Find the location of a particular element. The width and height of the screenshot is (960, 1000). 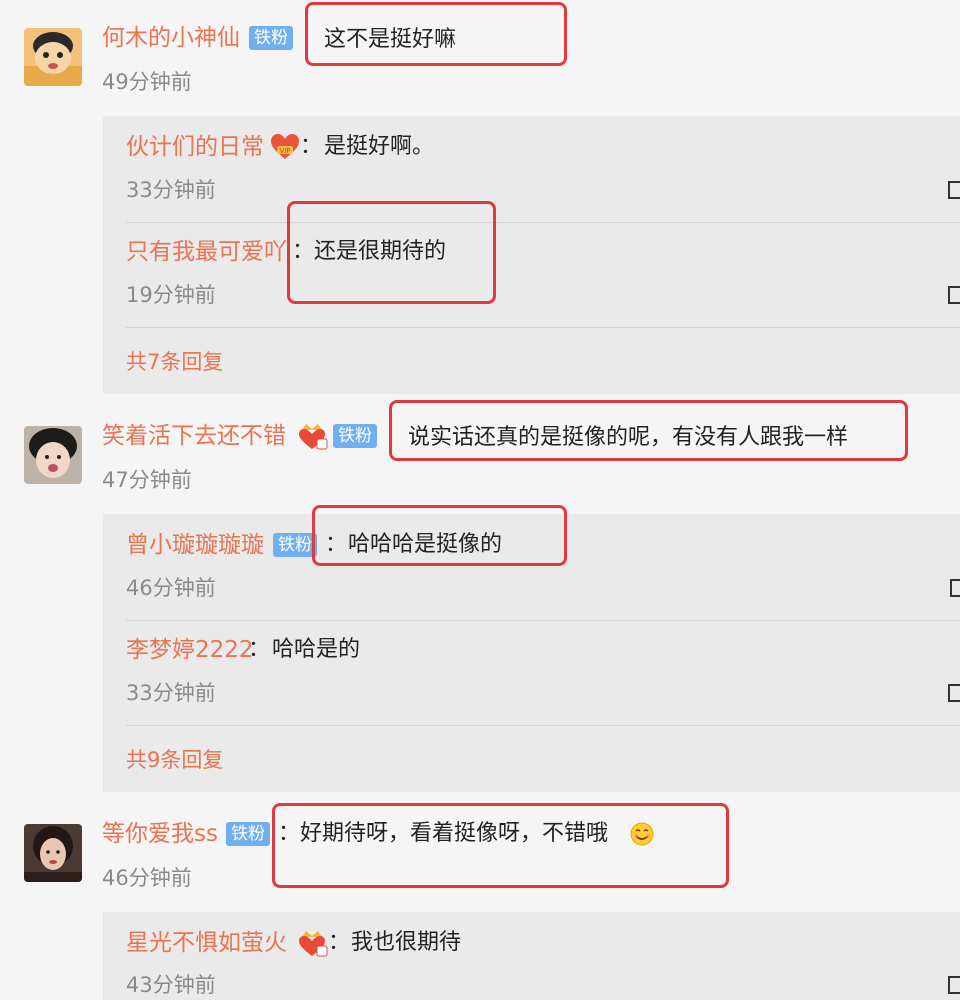

reply-text: 哈哈是的 is located at coordinates (316, 649).